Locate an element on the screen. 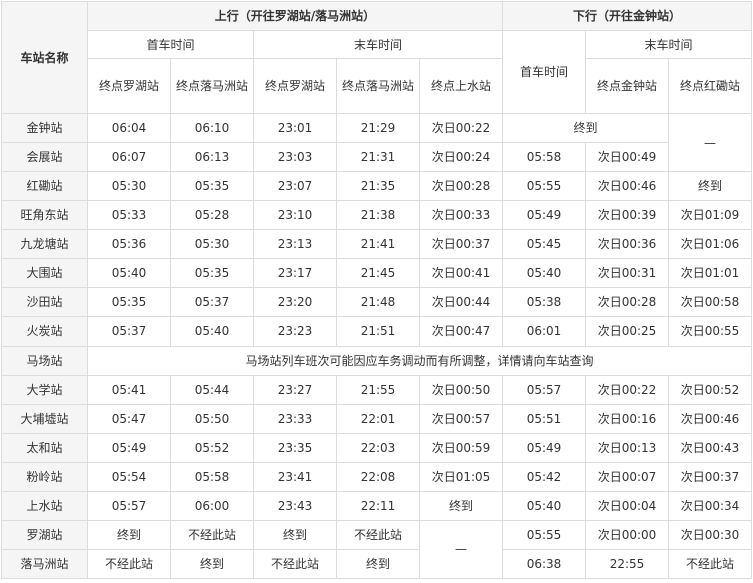 The height and width of the screenshot is (583, 753). time-cell: 05:33 is located at coordinates (129, 215).